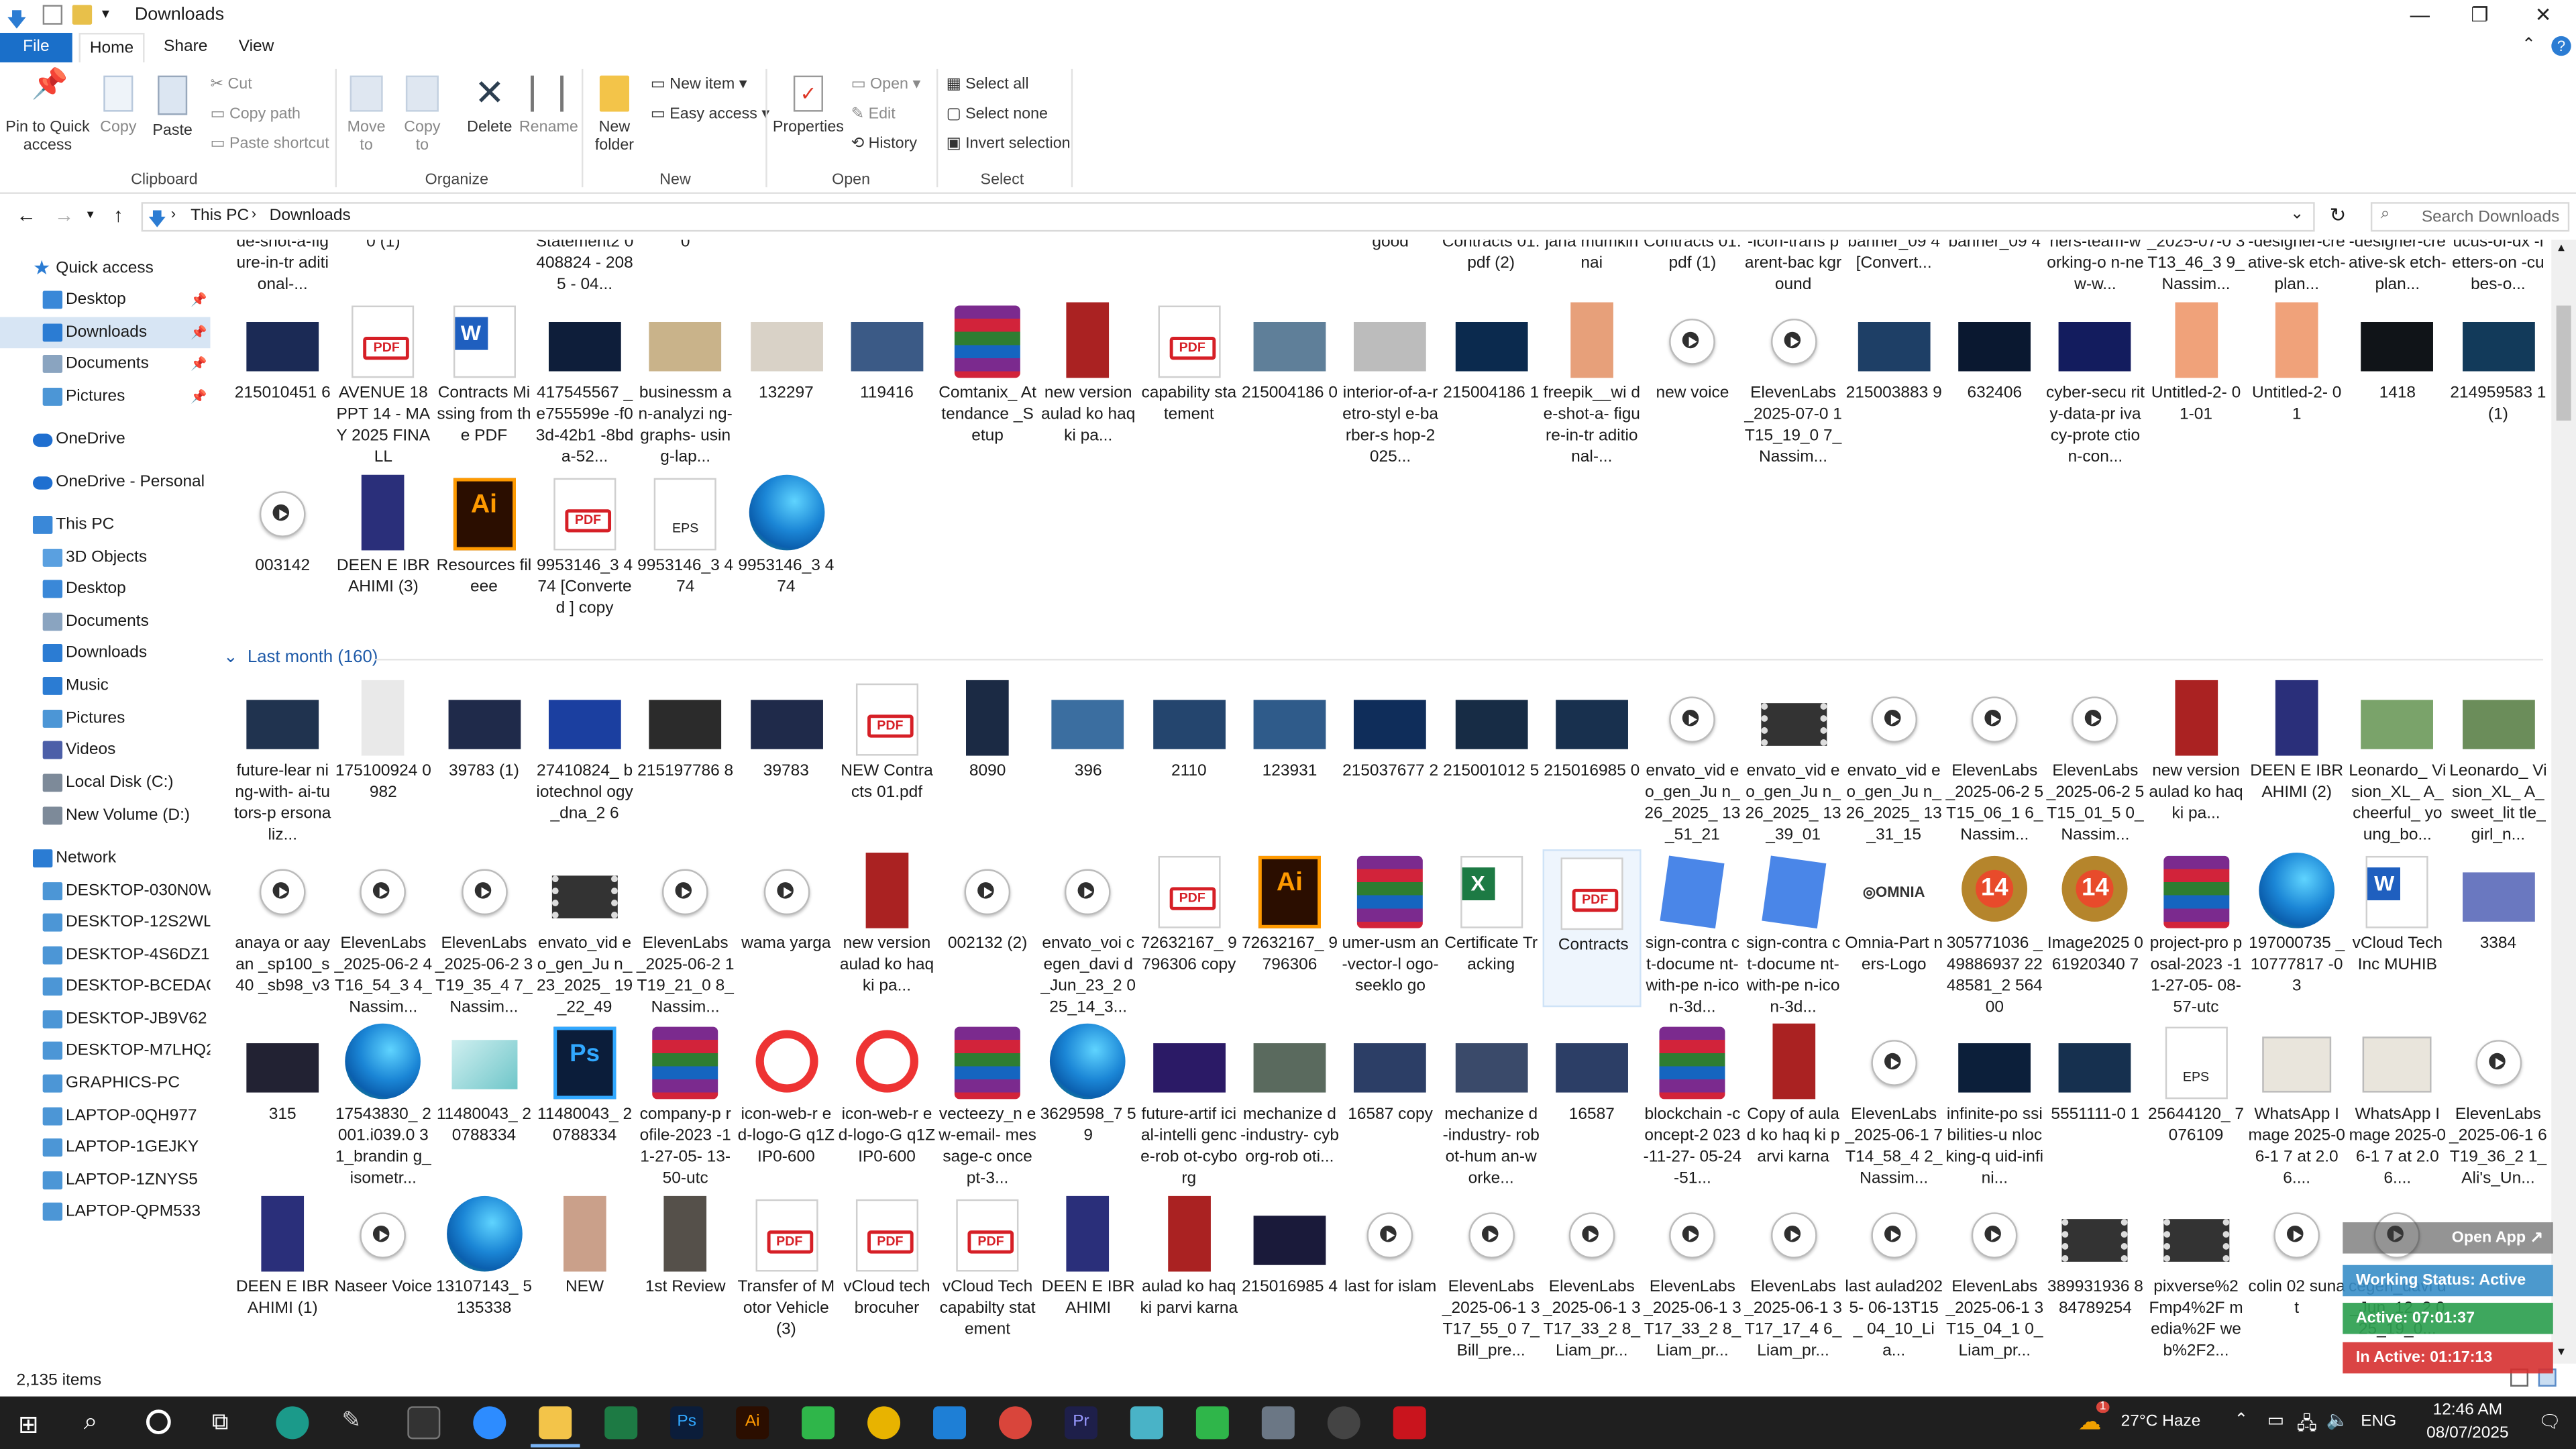 Image resolution: width=2576 pixels, height=1449 pixels. What do you see at coordinates (1793, 1099) in the screenshot?
I see `file-item: Copy of aulad ko haq ki parvi karna` at bounding box center [1793, 1099].